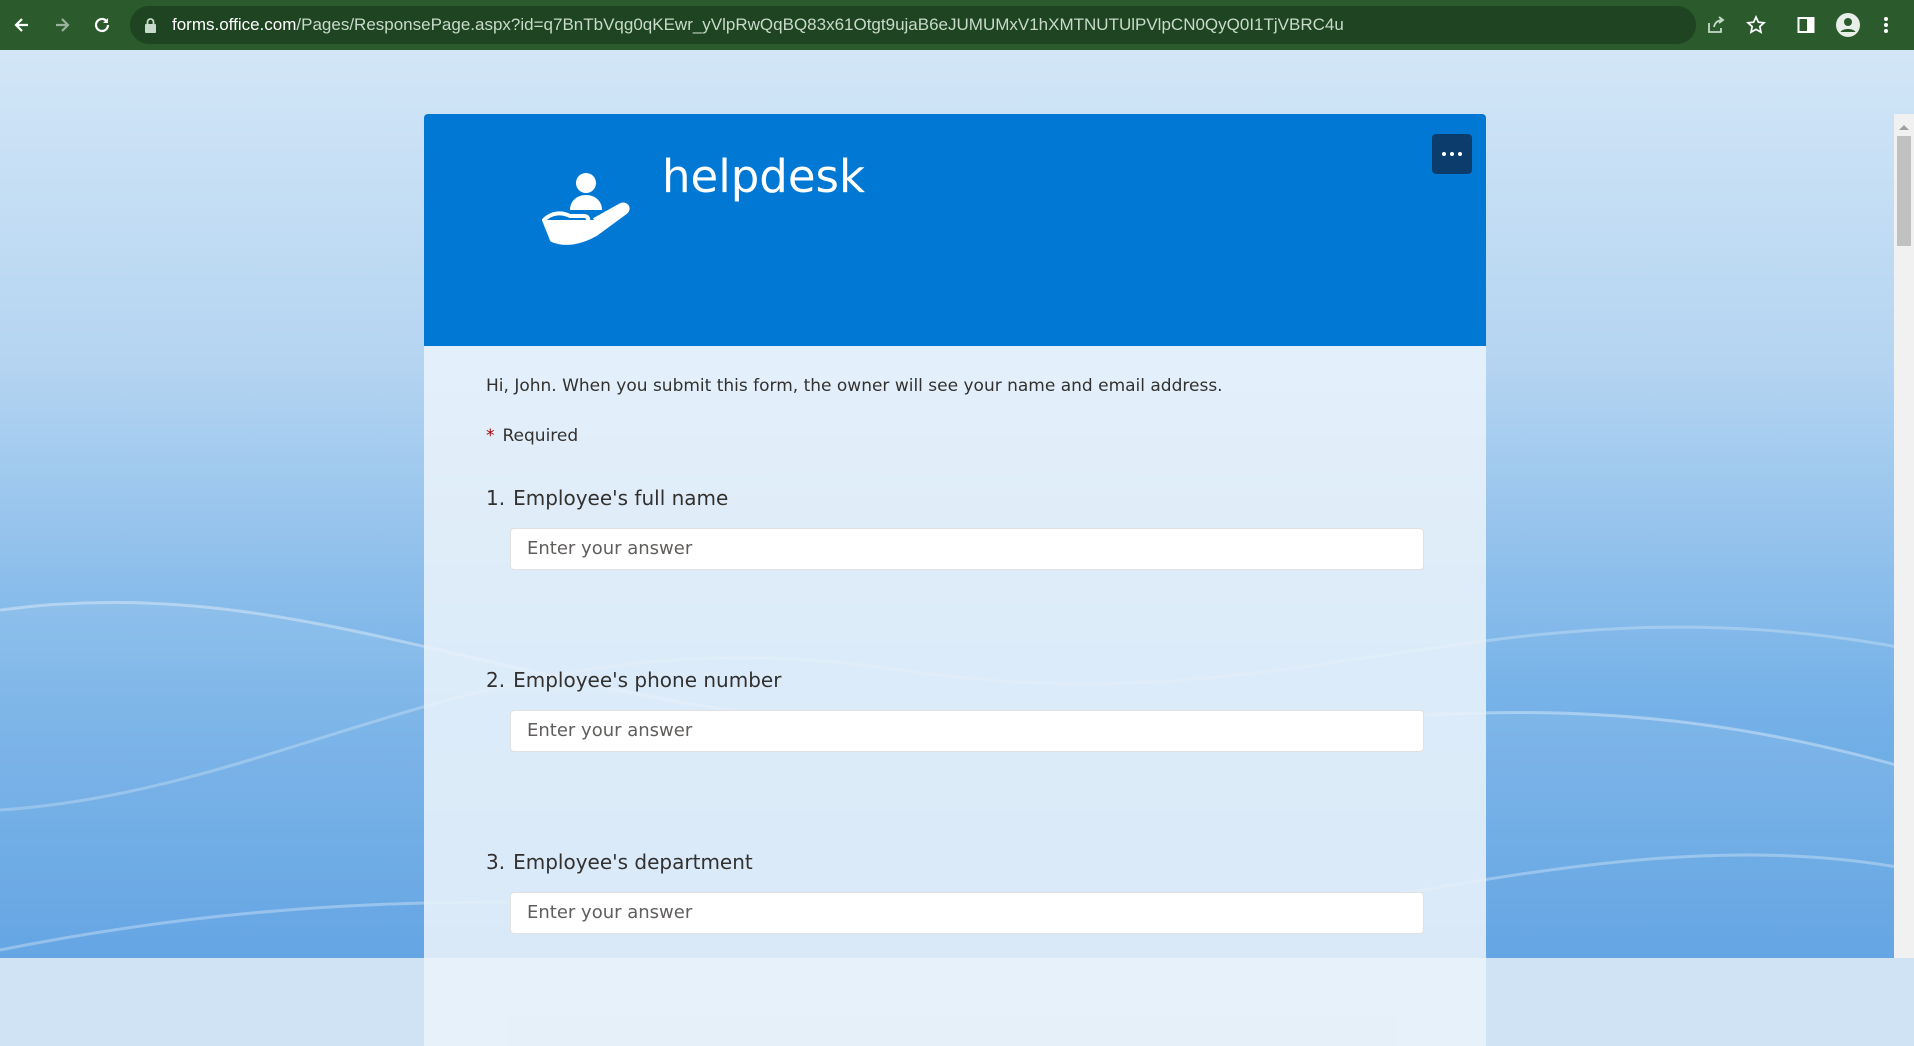 This screenshot has width=1914, height=1046. Describe the element at coordinates (633, 862) in the screenshot. I see `question-label: Employee's department` at that location.